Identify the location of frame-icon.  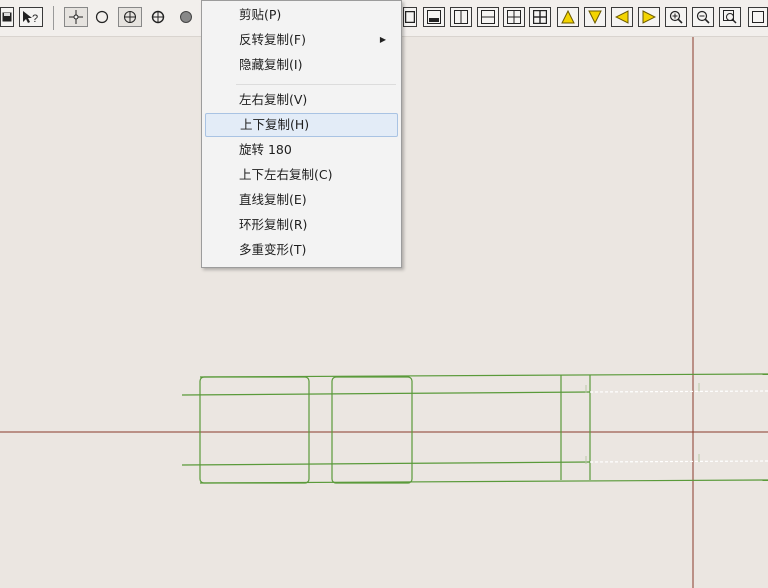
(410, 17).